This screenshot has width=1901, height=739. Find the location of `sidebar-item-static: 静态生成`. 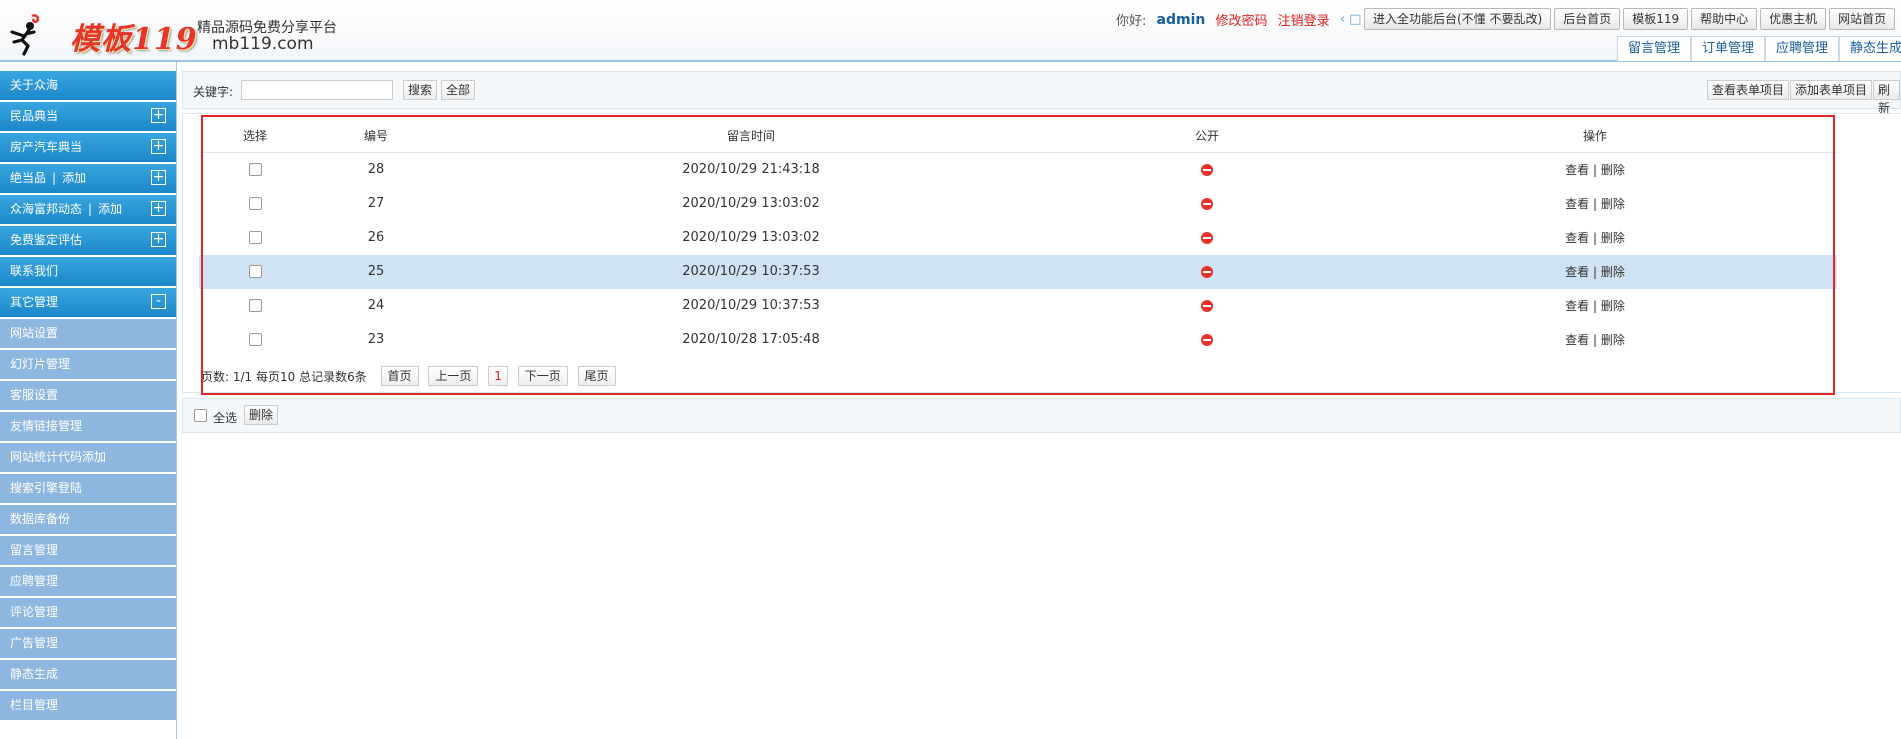

sidebar-item-static: 静态生成 is located at coordinates (88, 675).